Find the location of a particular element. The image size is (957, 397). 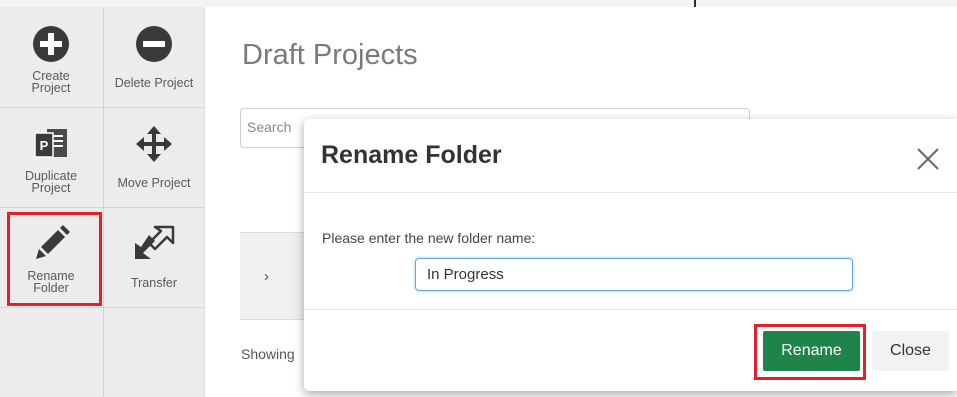

search-placeholder: Search is located at coordinates (269, 127).